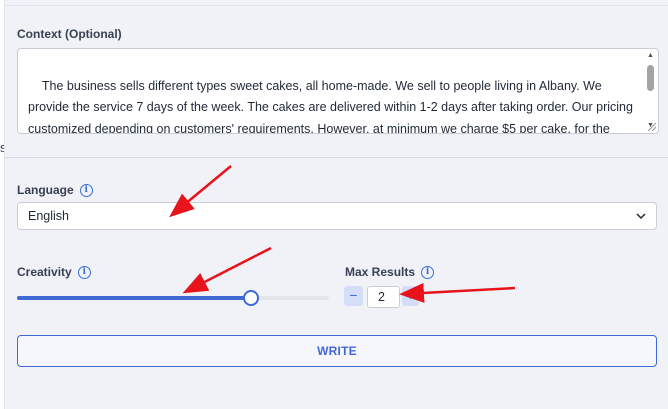 This screenshot has height=409, width=668. What do you see at coordinates (337, 216) in the screenshot?
I see `language-select: English` at bounding box center [337, 216].